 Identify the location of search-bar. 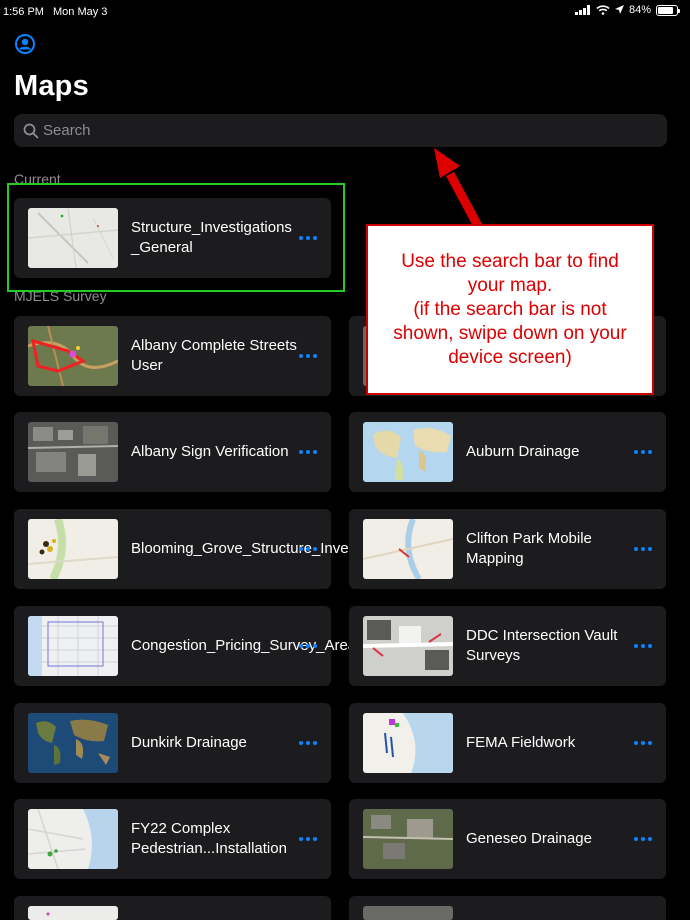
(340, 130).